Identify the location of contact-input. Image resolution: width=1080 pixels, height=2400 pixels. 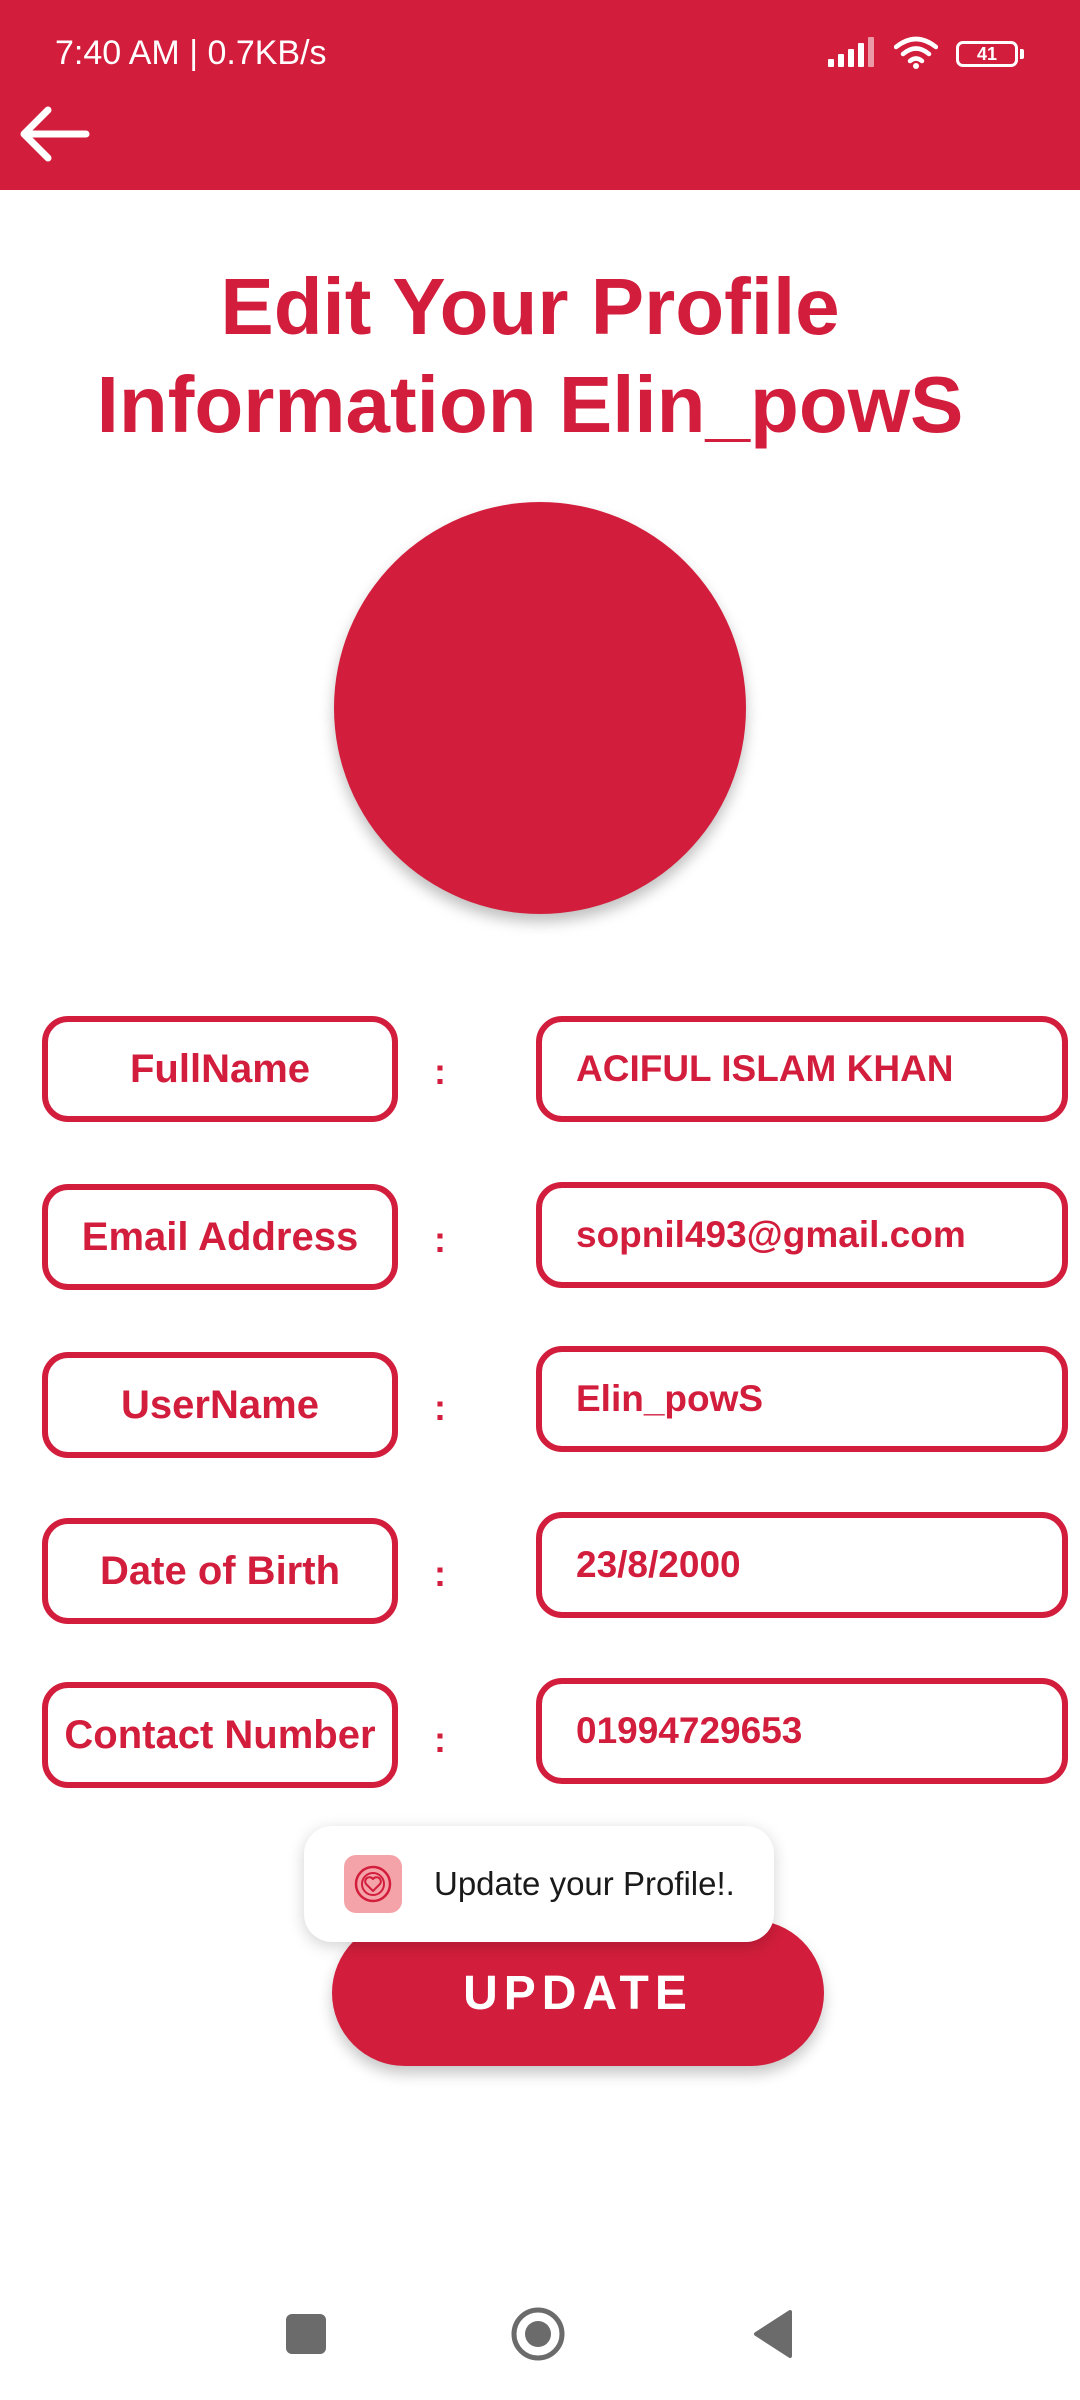
(802, 1731).